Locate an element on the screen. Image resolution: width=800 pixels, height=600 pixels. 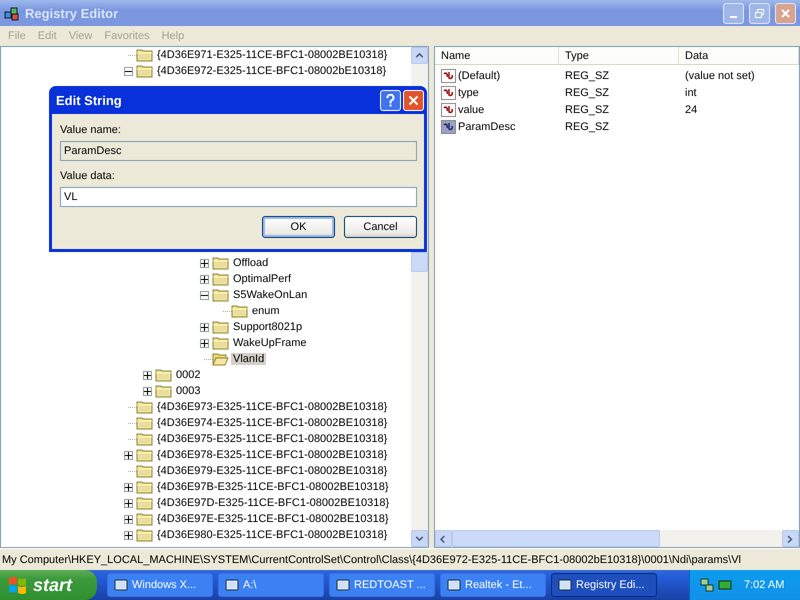
tree-item: Support8021p is located at coordinates (267, 327).